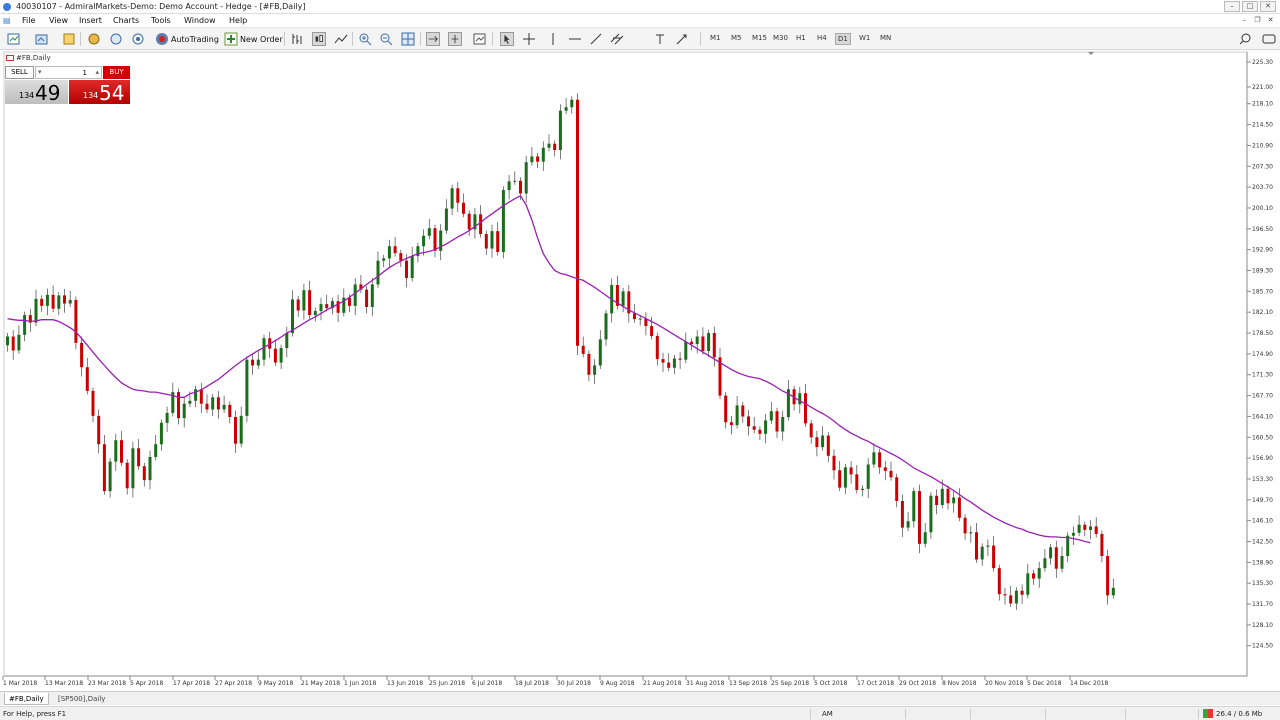 The image size is (1280, 720). I want to click on lot-size-field: ▾ 1 ▴, so click(68, 72).